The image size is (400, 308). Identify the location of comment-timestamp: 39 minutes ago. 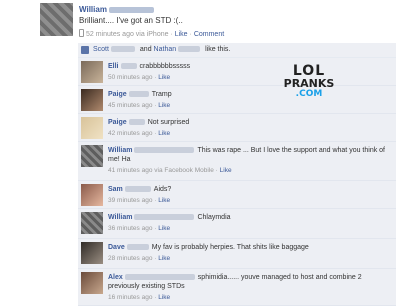
(130, 200).